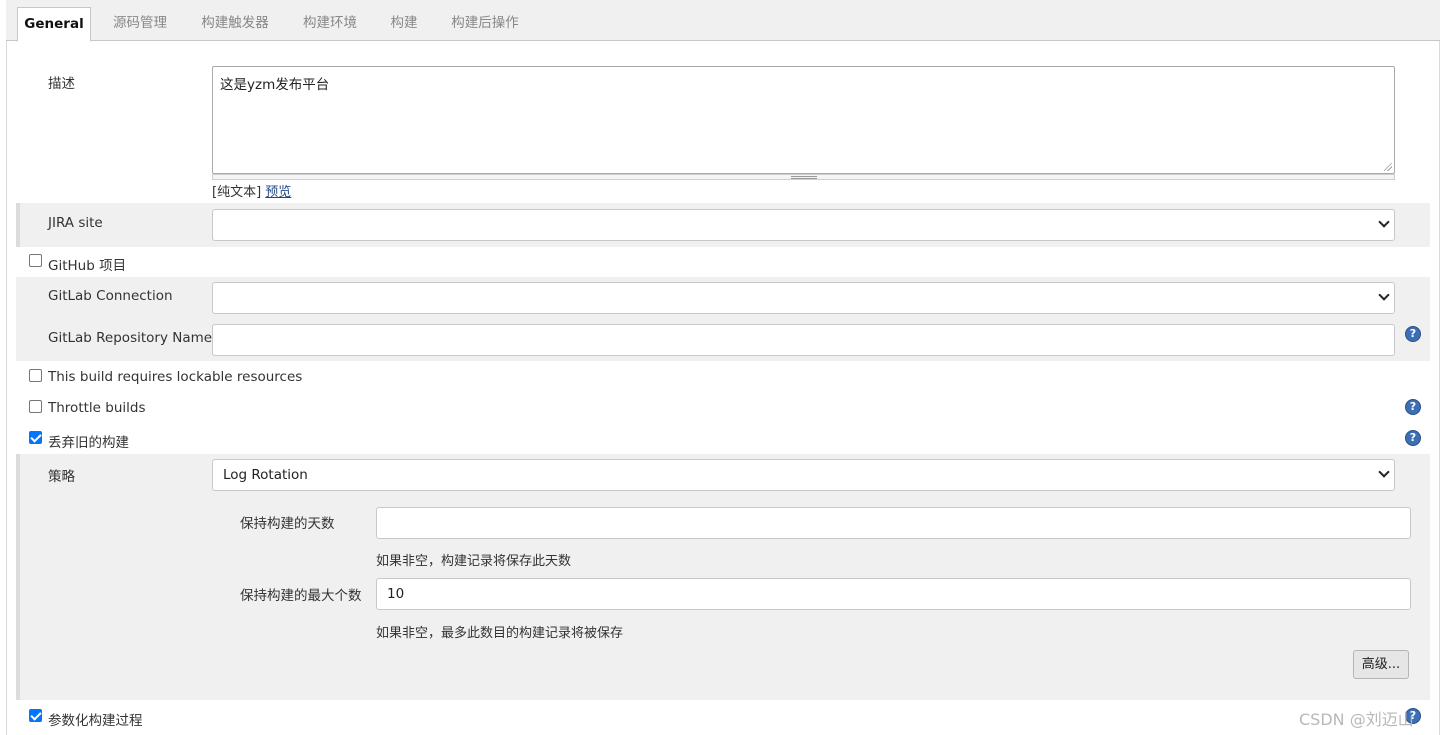 The height and width of the screenshot is (735, 1445). I want to click on max-builds-hint: 如果非空，最多此数目的构建记录将被保存, so click(500, 633).